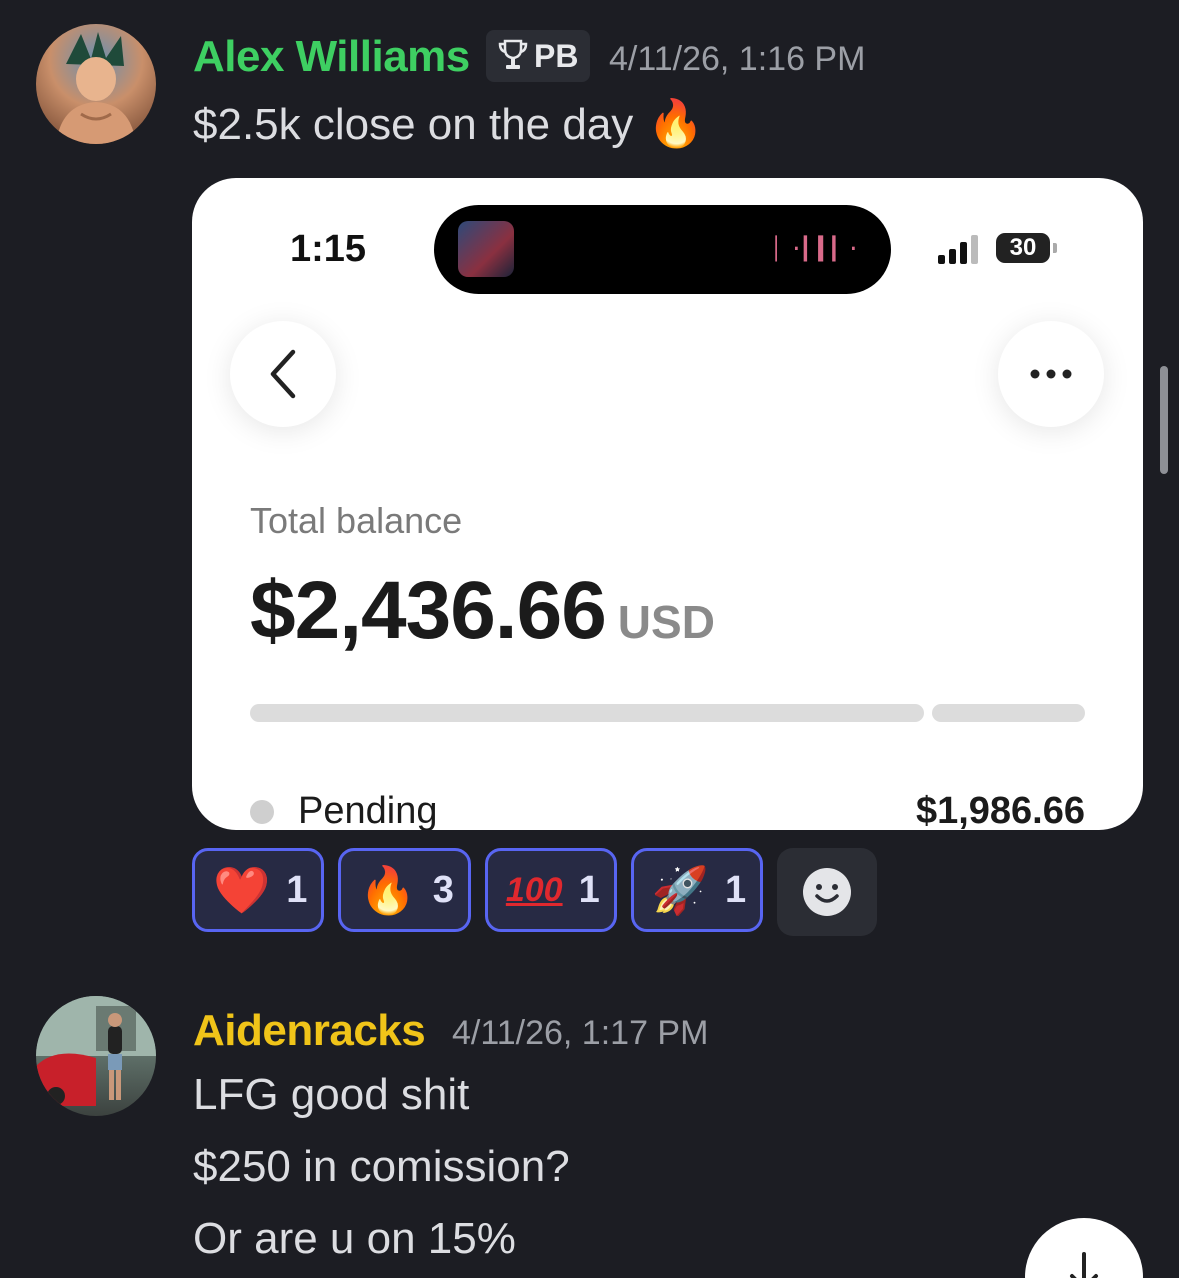  Describe the element at coordinates (428, 610) in the screenshot. I see `balance-value: $2,436.66` at that location.